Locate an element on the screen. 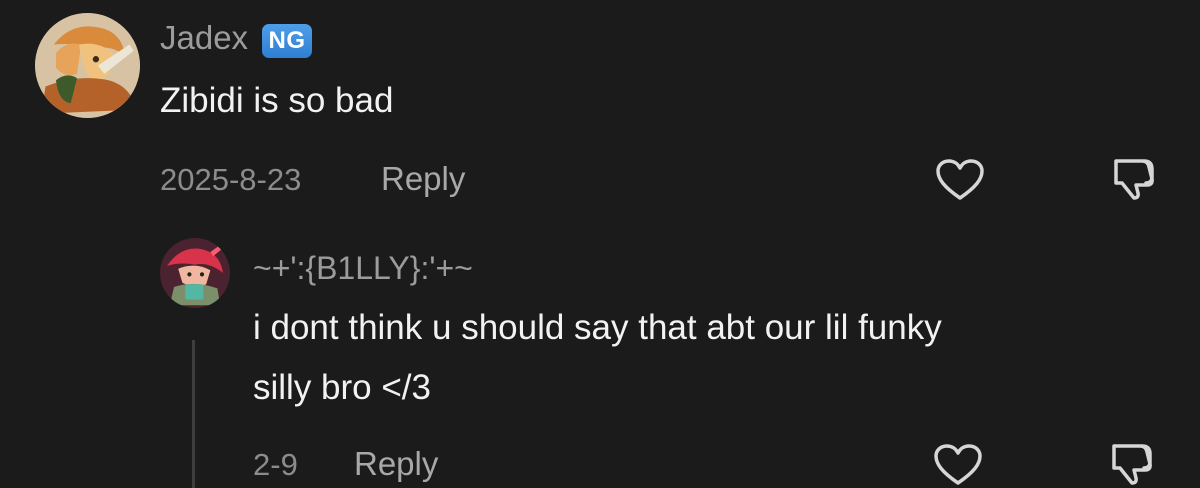  thread-line is located at coordinates (193, 414).